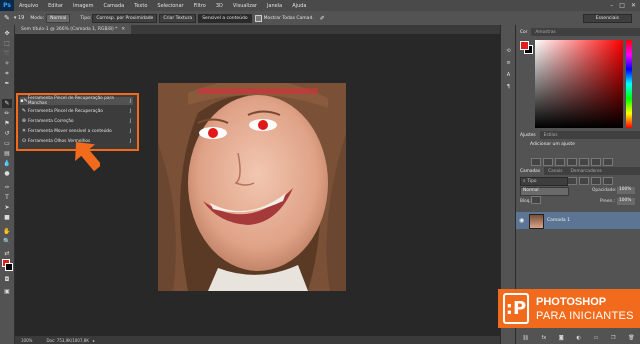  What do you see at coordinates (245, 6) in the screenshot?
I see `menu-visualizar: Visualizar` at bounding box center [245, 6].